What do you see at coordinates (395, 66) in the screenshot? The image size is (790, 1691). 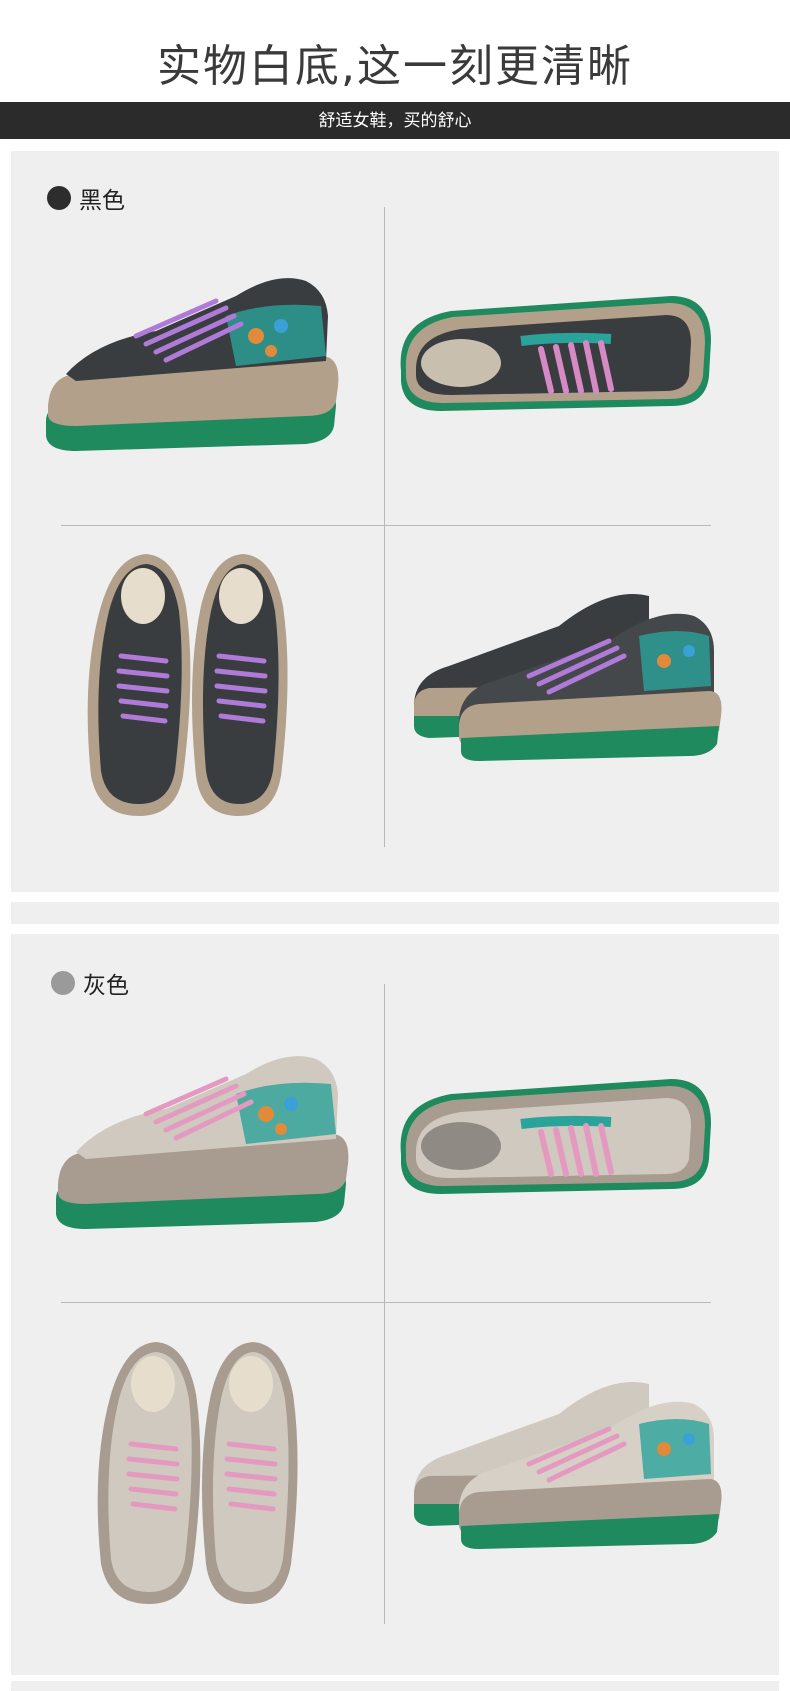 I see `page-title: 实物白底,这一刻更清晰` at bounding box center [395, 66].